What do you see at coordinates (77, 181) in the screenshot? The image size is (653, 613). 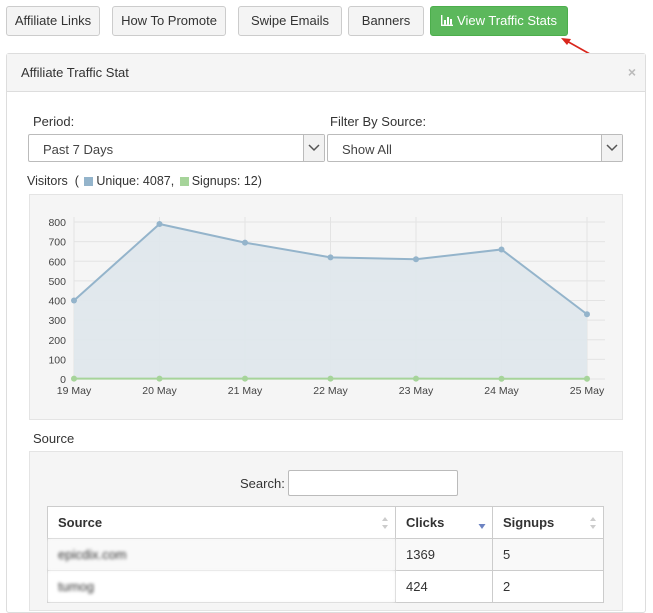 I see `legend-open: (` at bounding box center [77, 181].